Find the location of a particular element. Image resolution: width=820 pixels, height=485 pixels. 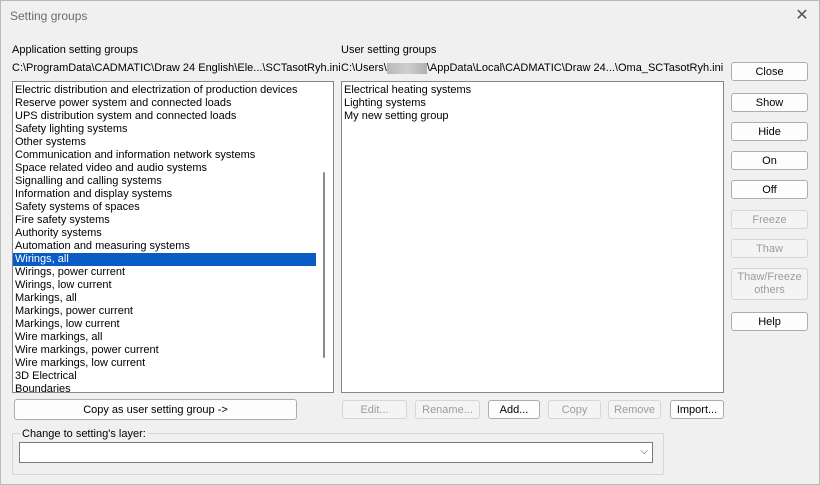

window-title: Setting groups is located at coordinates (49, 16).